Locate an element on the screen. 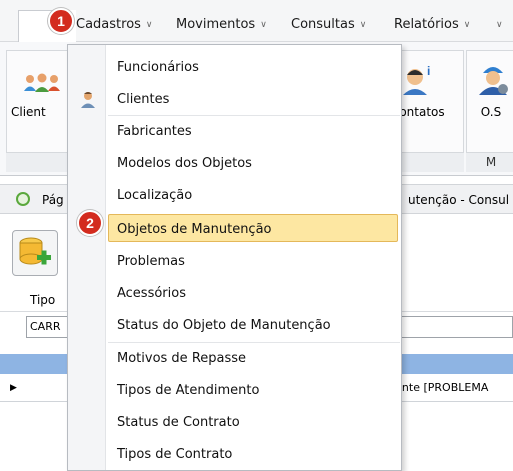  menu-item-label: Localização is located at coordinates (155, 195).